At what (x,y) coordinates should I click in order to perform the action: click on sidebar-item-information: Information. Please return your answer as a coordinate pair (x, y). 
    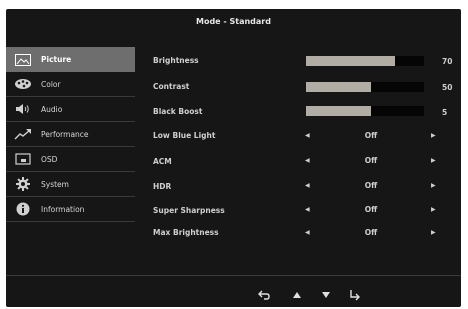
    Looking at the image, I should click on (70, 209).